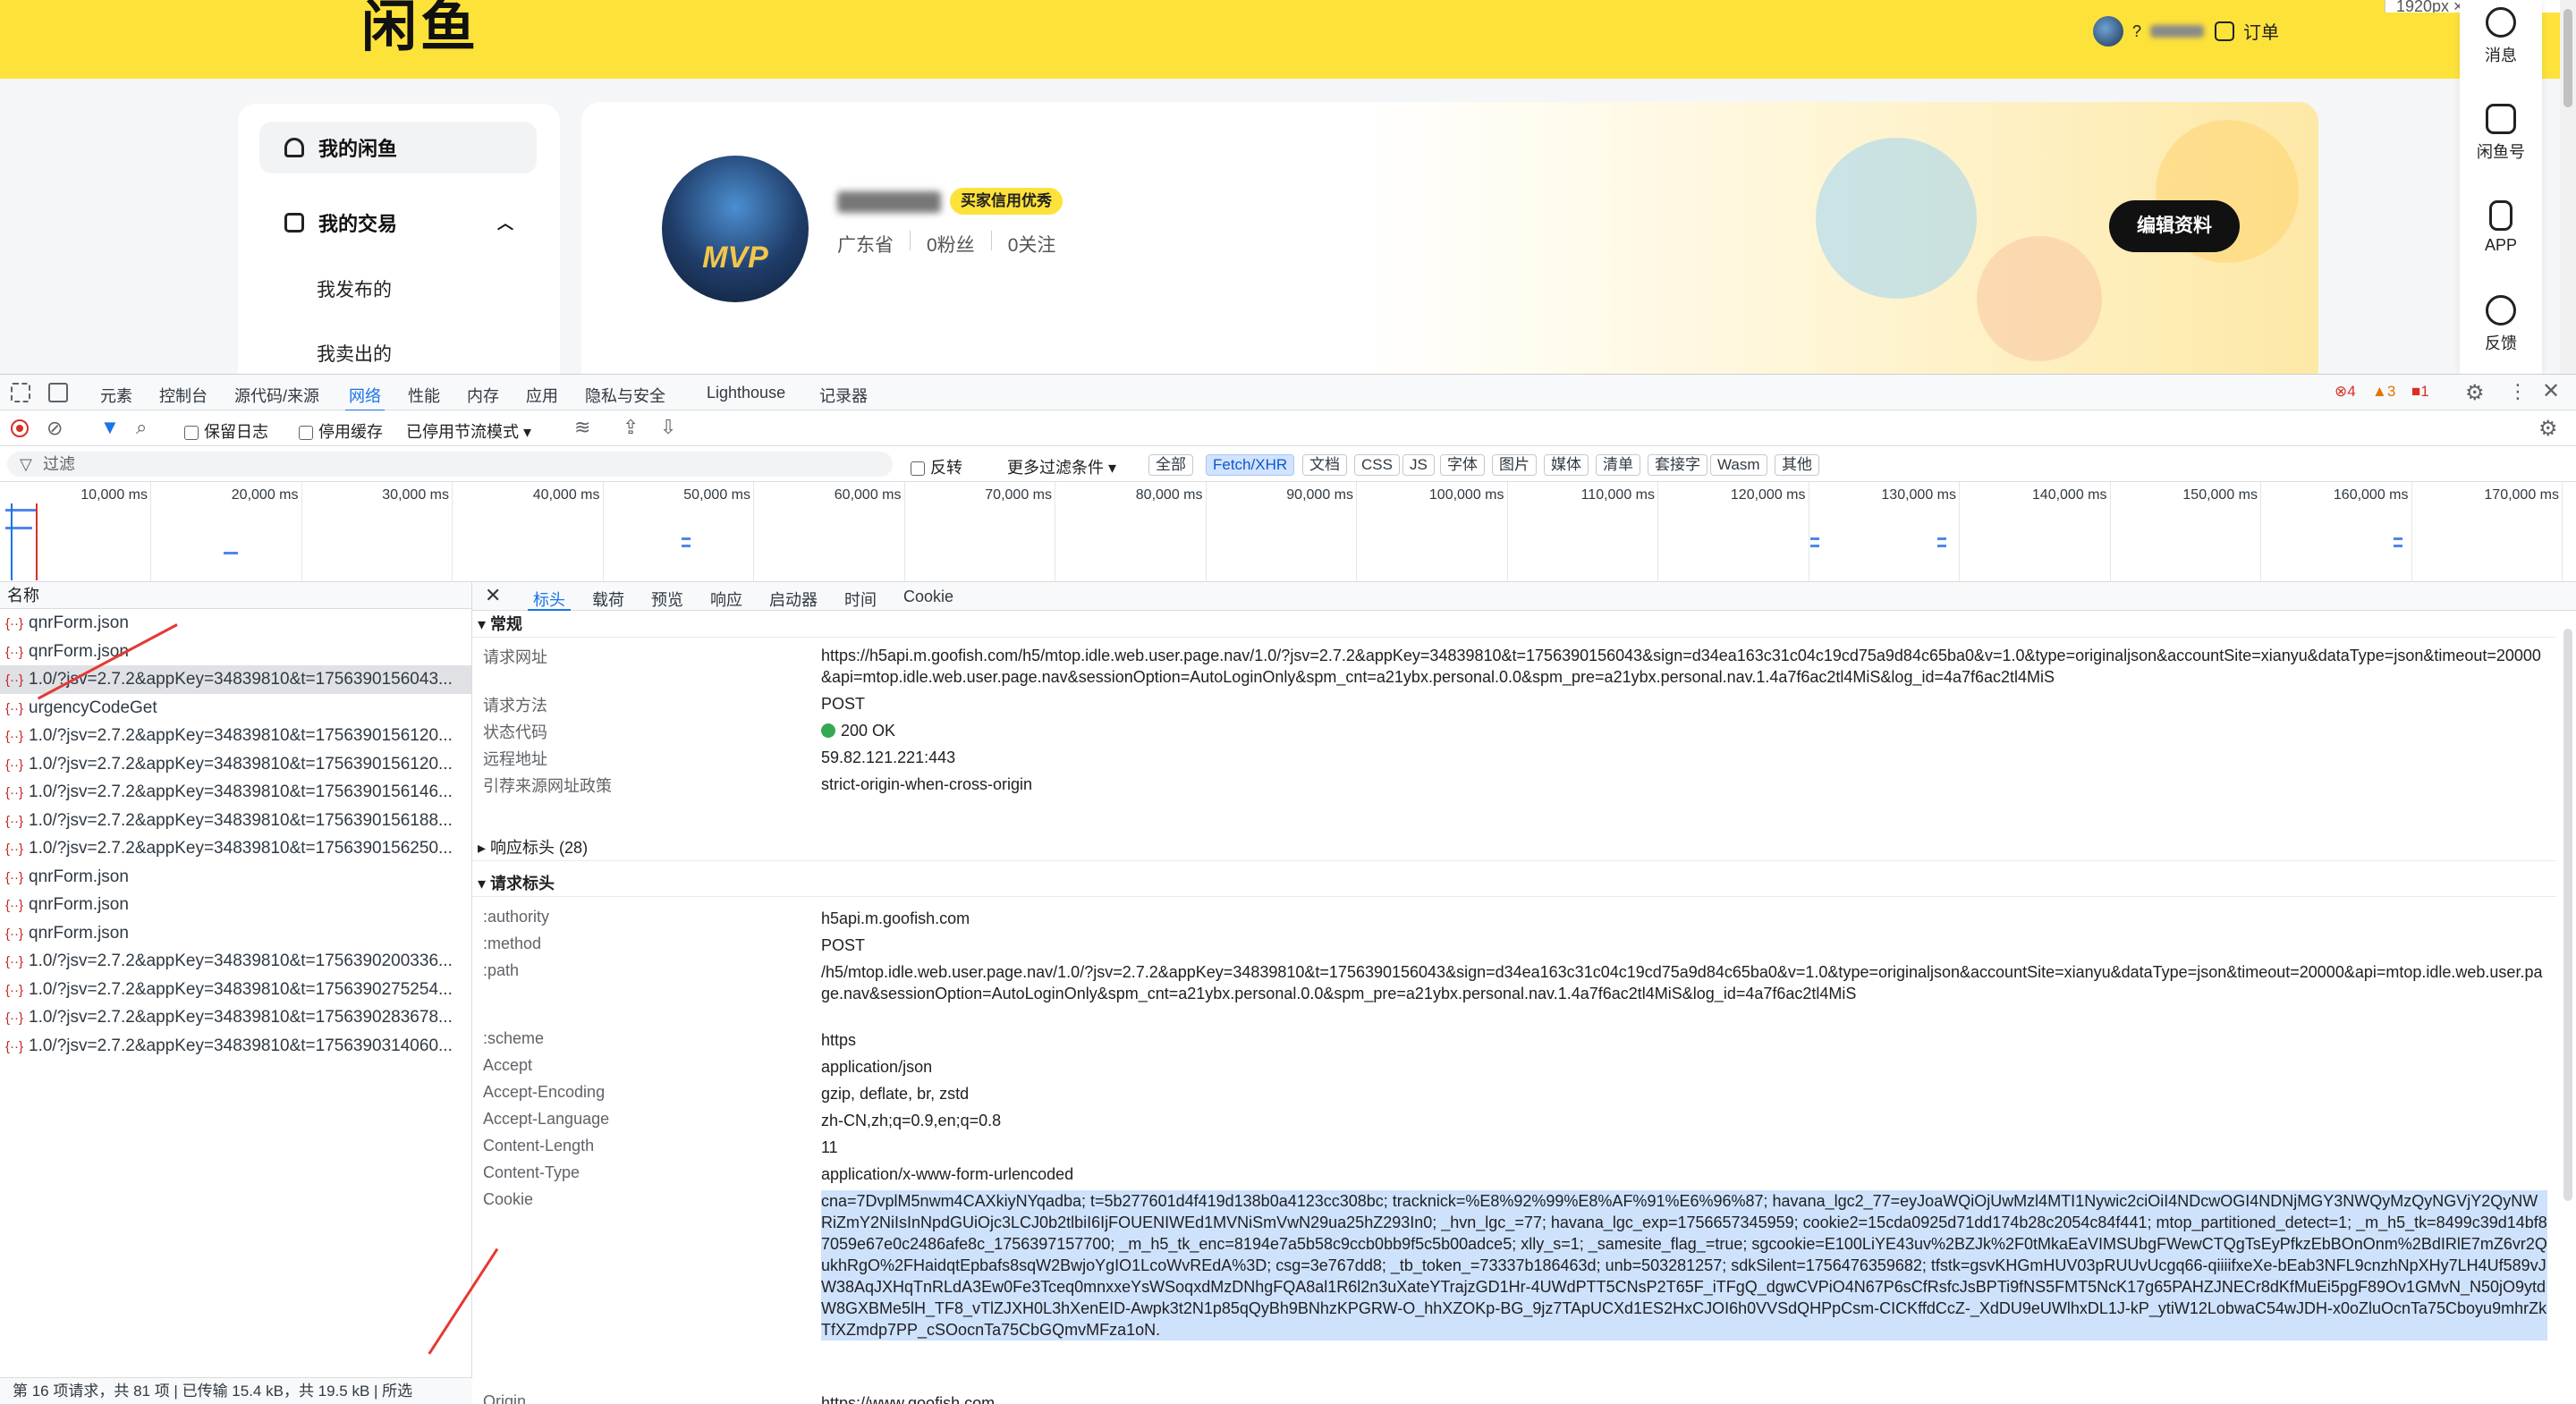 The height and width of the screenshot is (1404, 2576). Describe the element at coordinates (2420, 392) in the screenshot. I see `issue-count: ■1` at that location.